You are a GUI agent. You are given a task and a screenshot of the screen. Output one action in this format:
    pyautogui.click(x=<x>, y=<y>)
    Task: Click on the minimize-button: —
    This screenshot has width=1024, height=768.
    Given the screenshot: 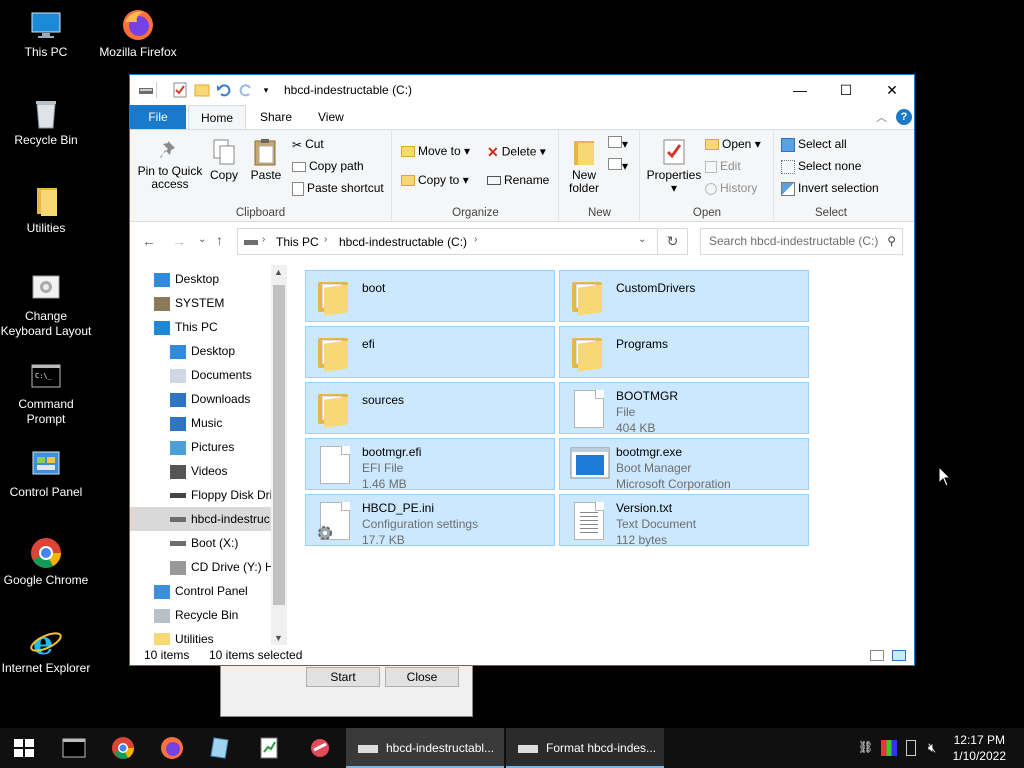 What is the action you would take?
    pyautogui.click(x=800, y=90)
    